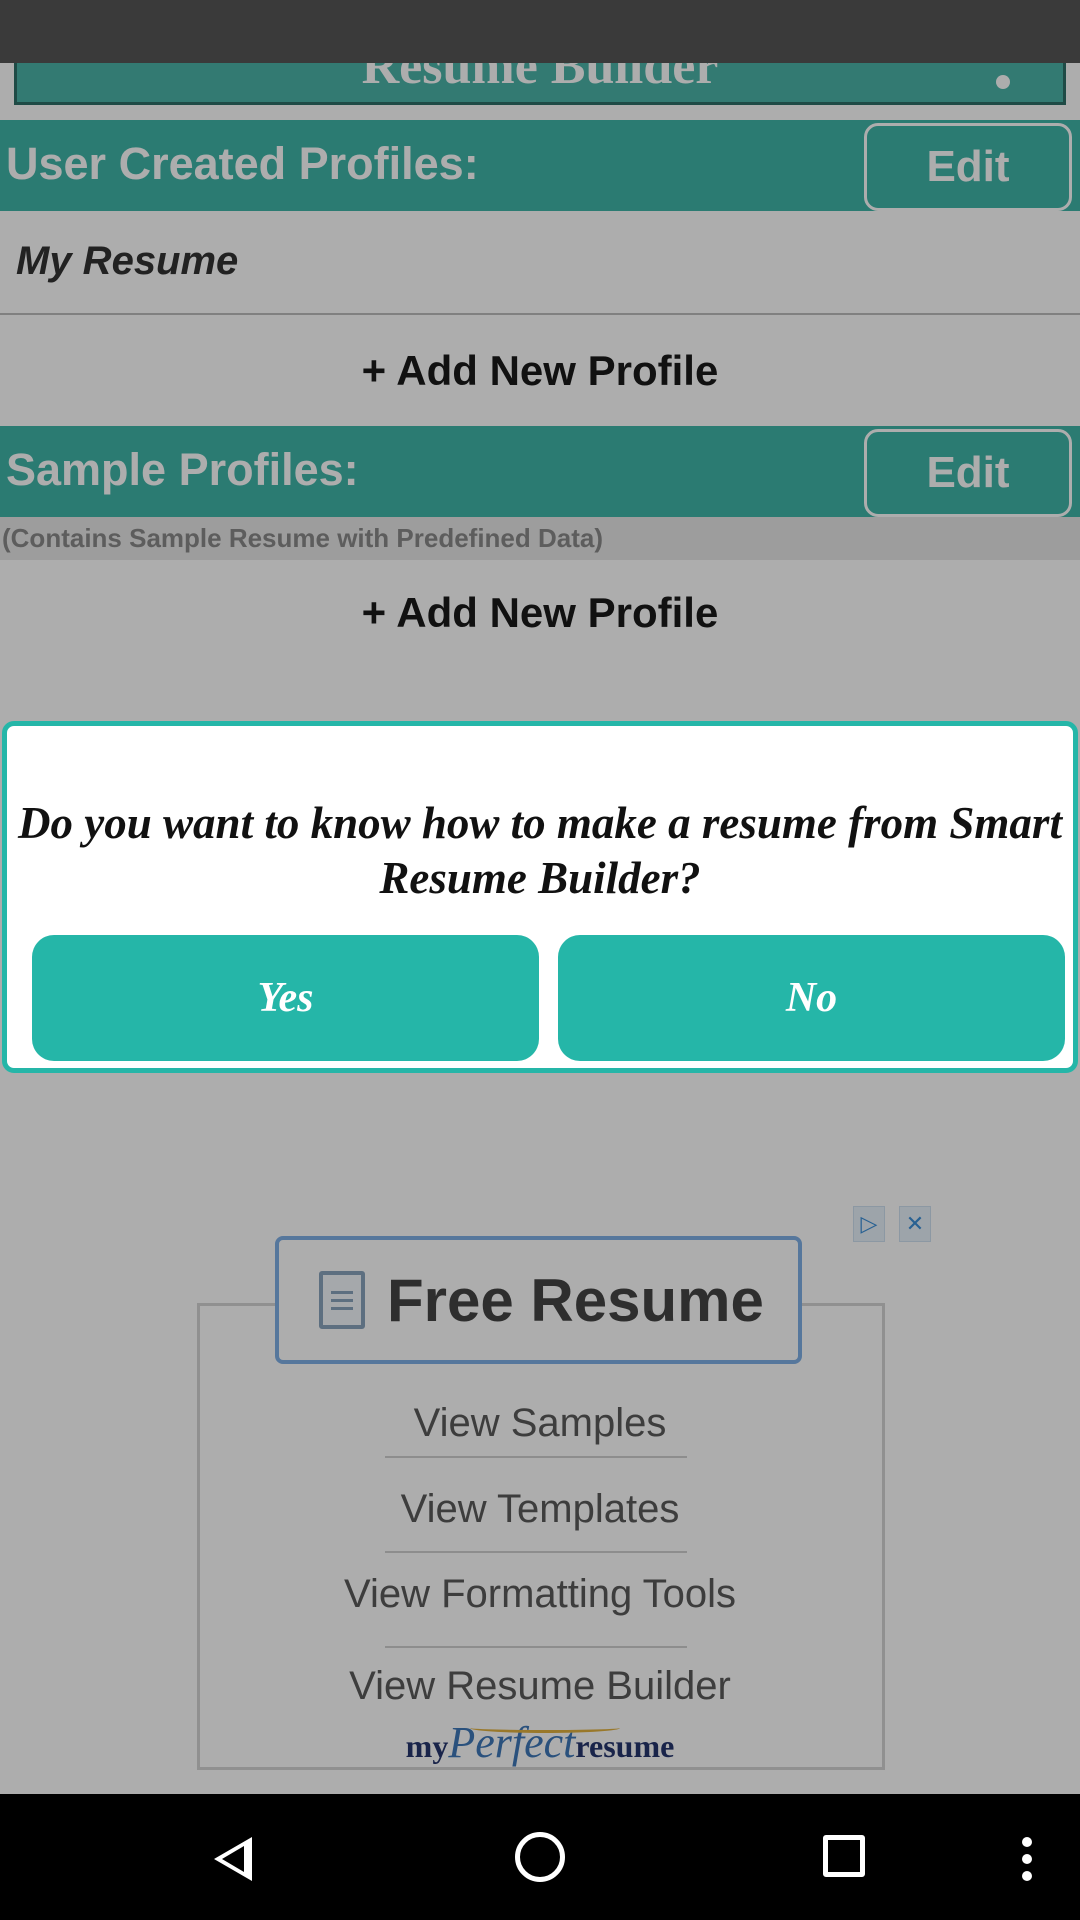 The height and width of the screenshot is (1920, 1080). Describe the element at coordinates (844, 1856) in the screenshot. I see `recent-apps-icon` at that location.